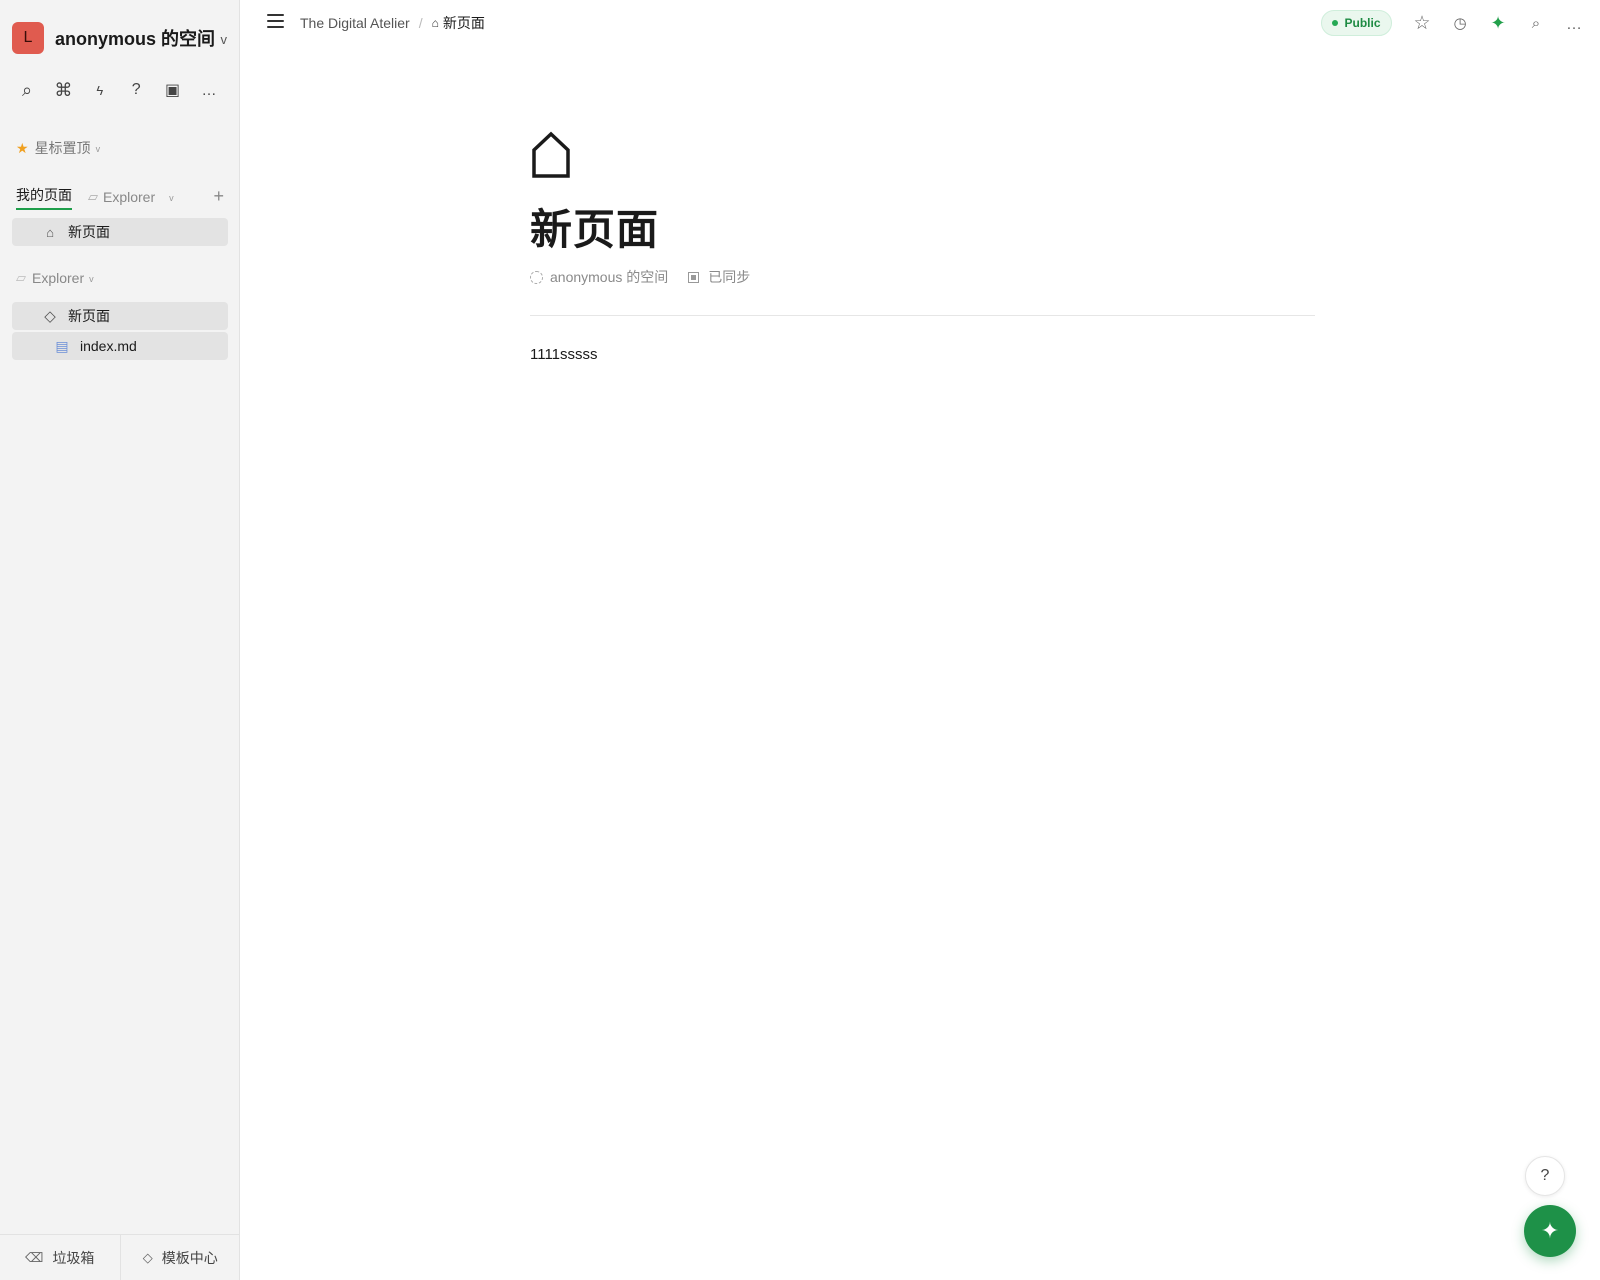 This screenshot has width=1600, height=1280. I want to click on document: 新页面 anonymous 的空间 已同步 1111sssss, so click(922, 246).